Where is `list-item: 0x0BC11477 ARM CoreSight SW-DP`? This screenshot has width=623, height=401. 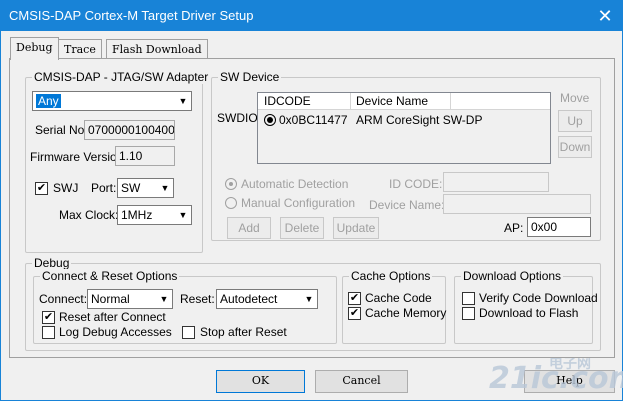
list-item: 0x0BC11477 ARM CoreSight SW-DP is located at coordinates (403, 120).